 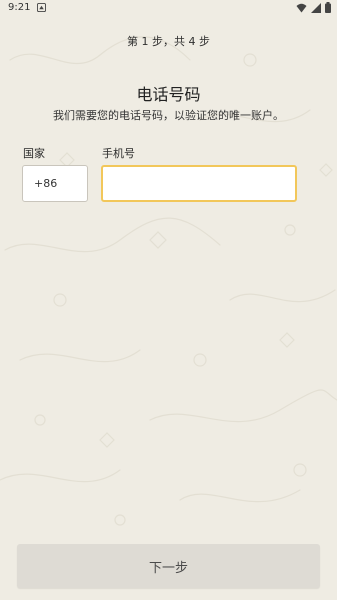 I want to click on next-button: 下一步, so click(x=168, y=566).